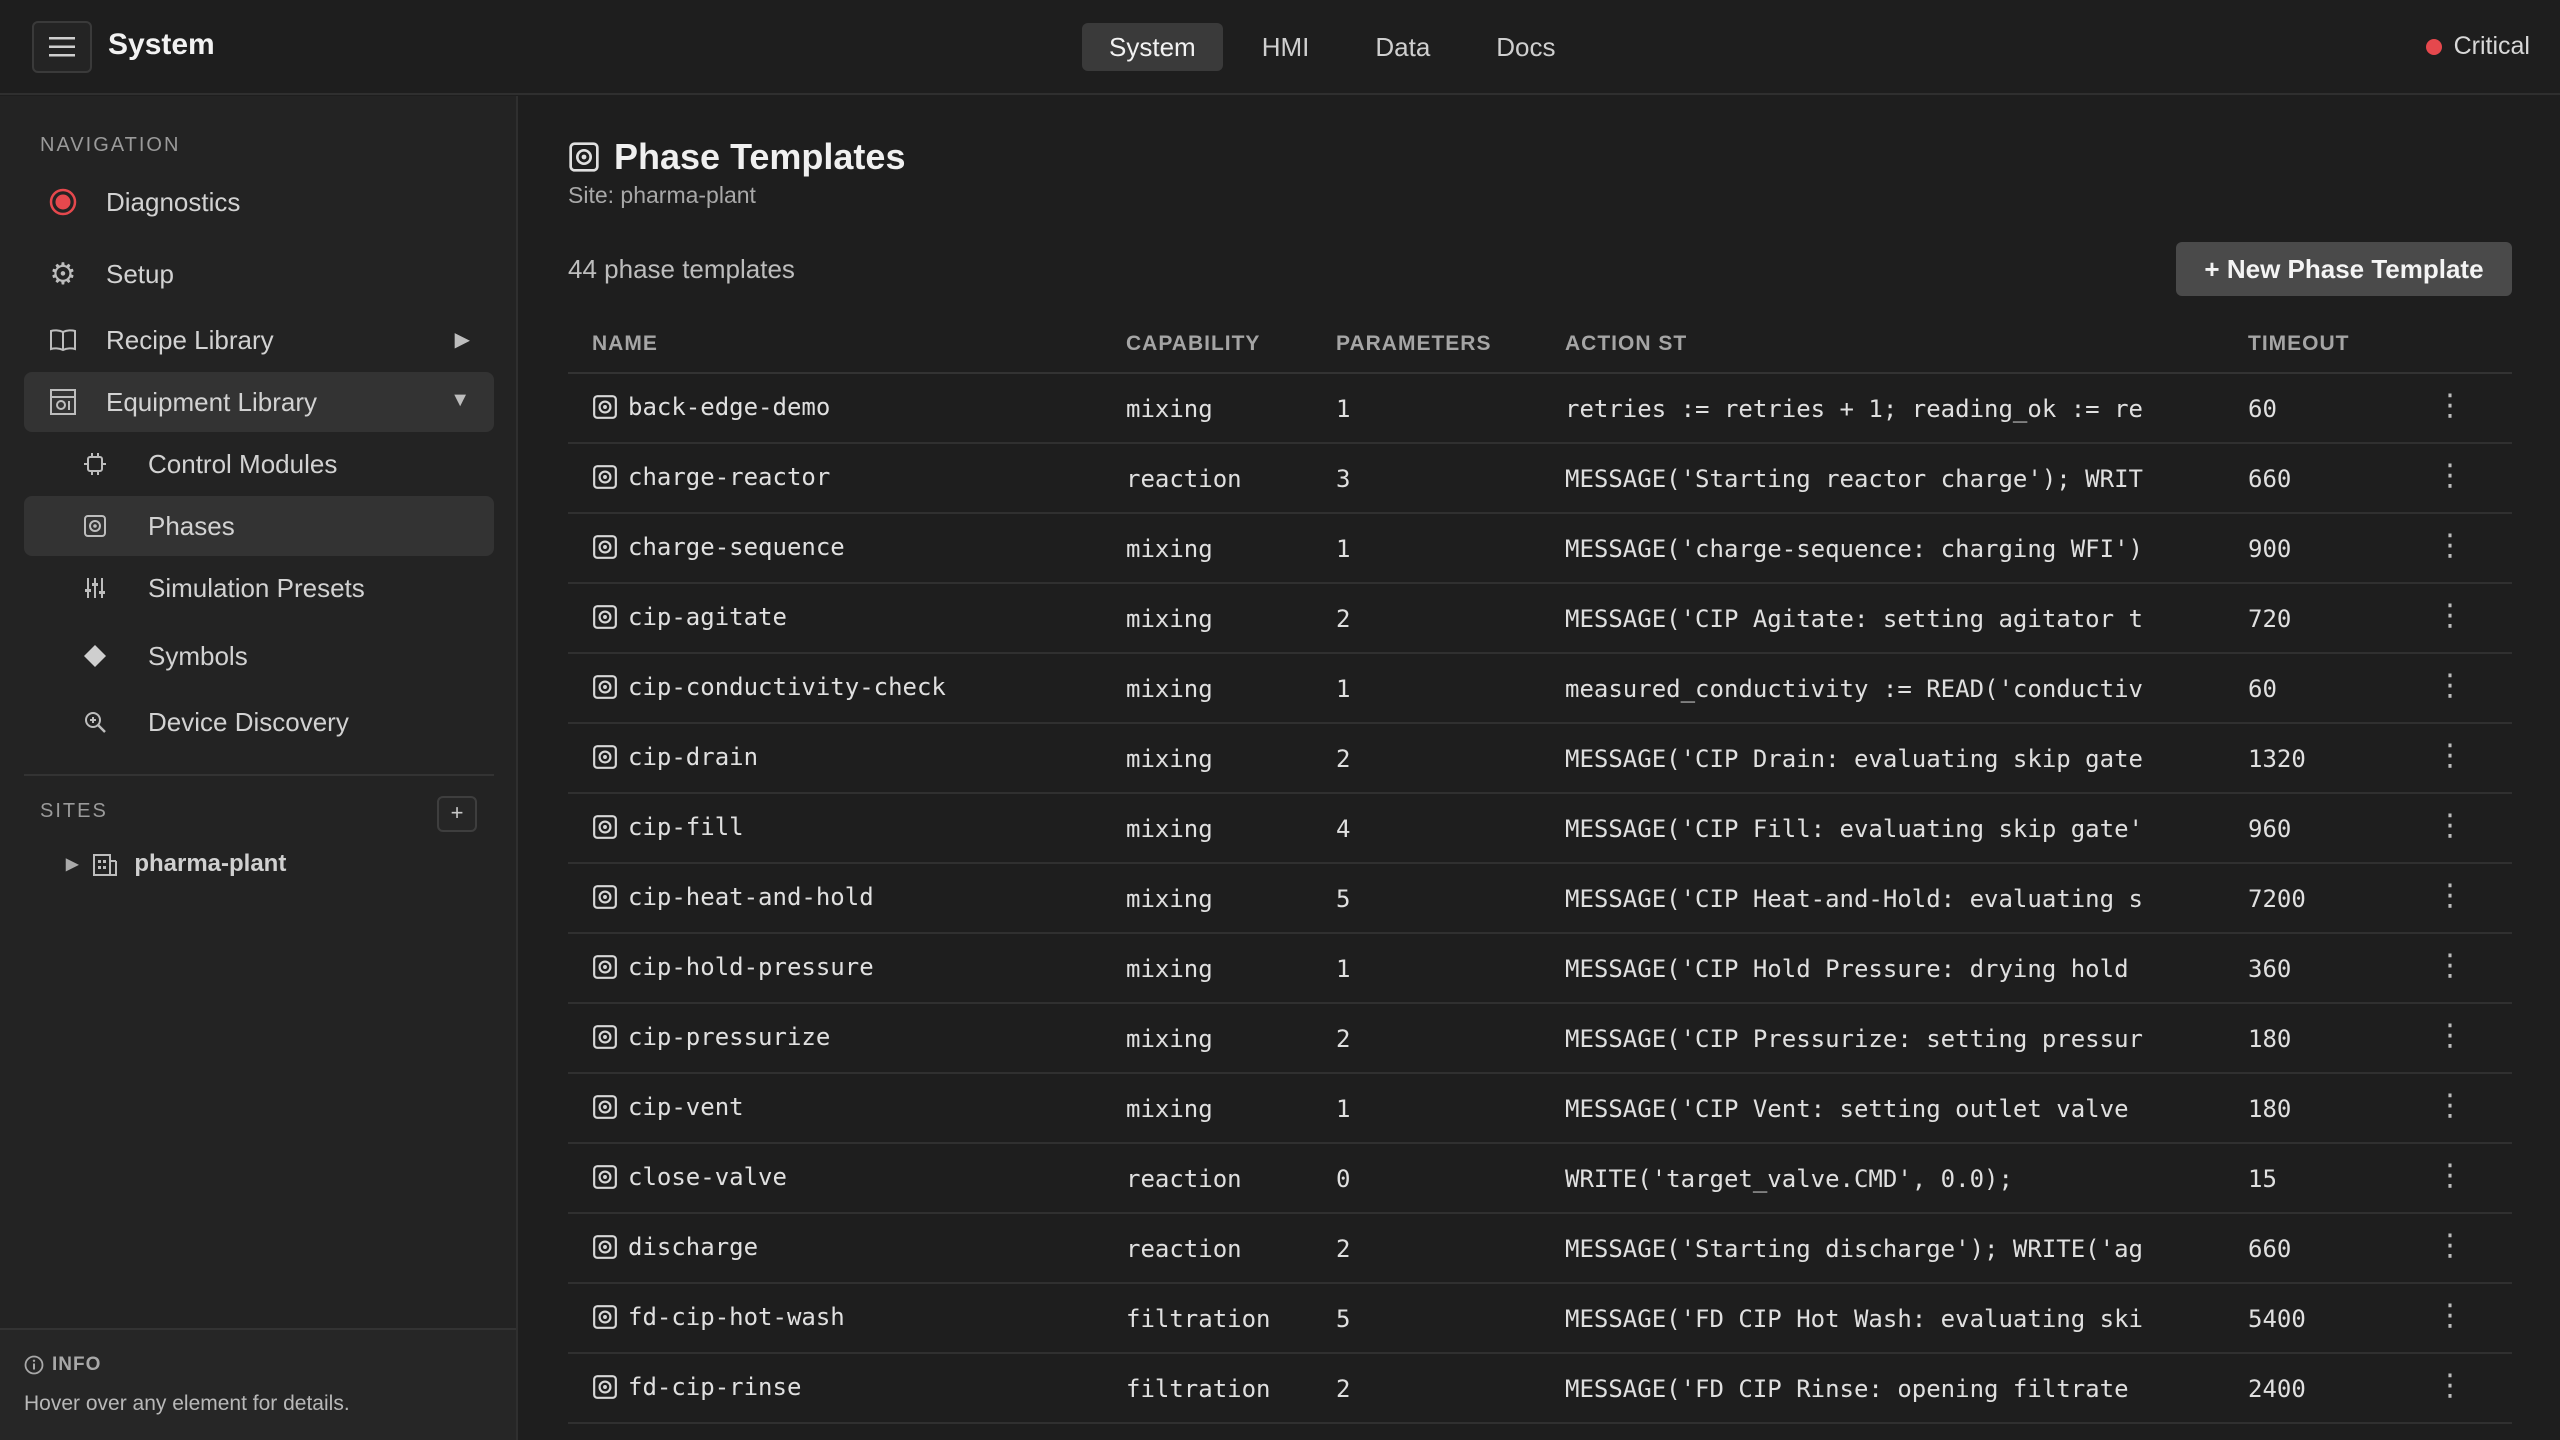 This screenshot has width=2560, height=1440. I want to click on info-icon, so click(34, 1365).